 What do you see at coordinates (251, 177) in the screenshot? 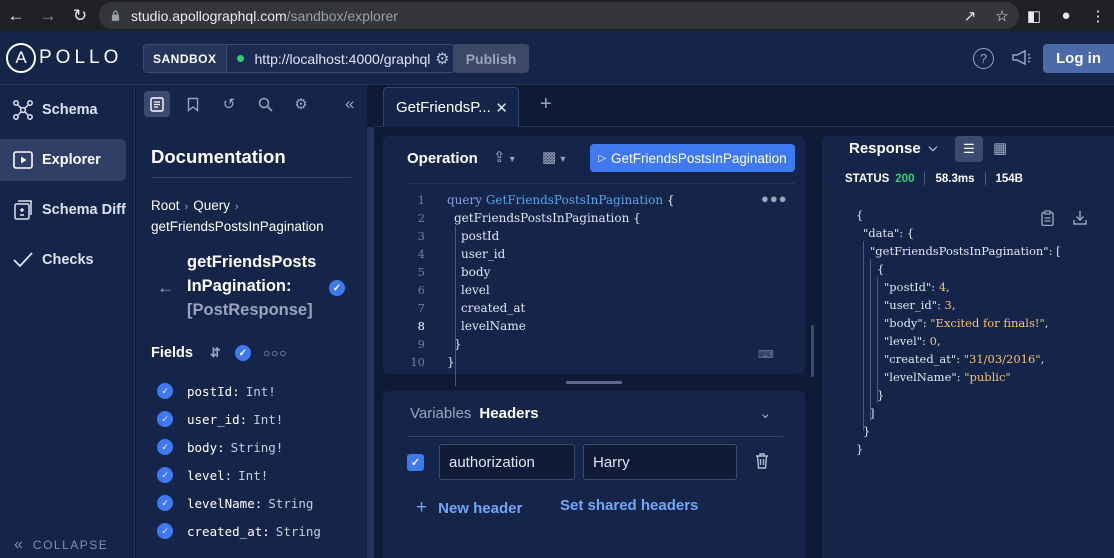
I see `docs-divider` at bounding box center [251, 177].